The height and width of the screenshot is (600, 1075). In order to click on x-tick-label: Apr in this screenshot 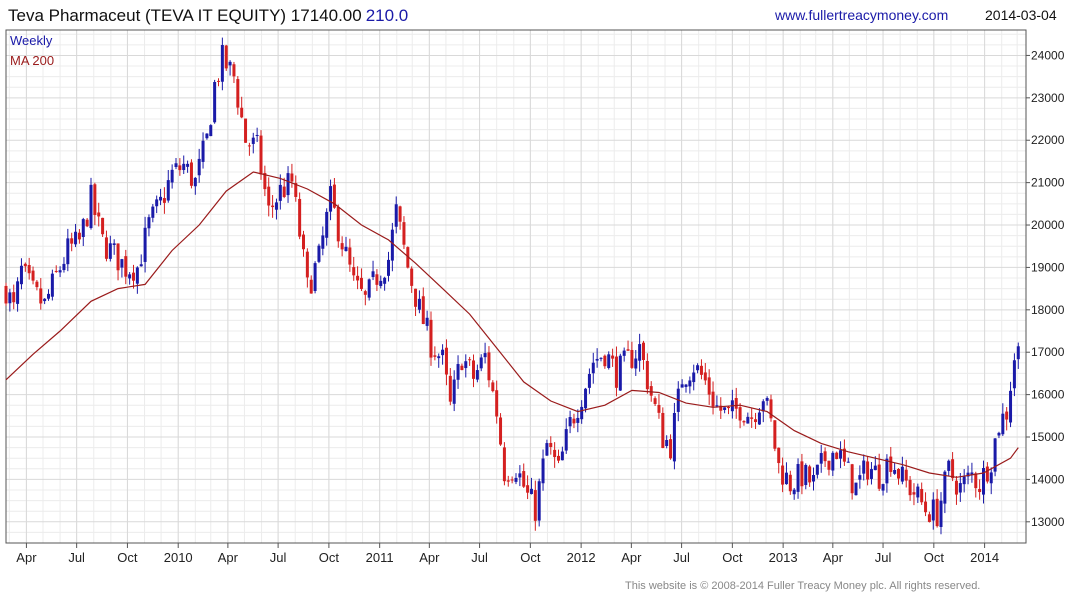, I will do `click(26, 557)`.